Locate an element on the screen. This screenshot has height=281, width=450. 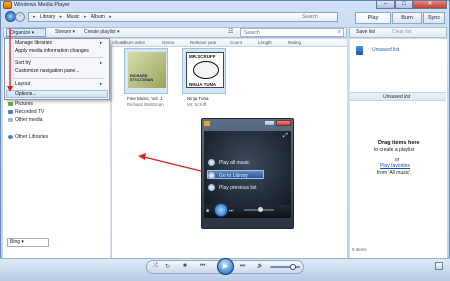
tab-play: Play is located at coordinates (373, 18).